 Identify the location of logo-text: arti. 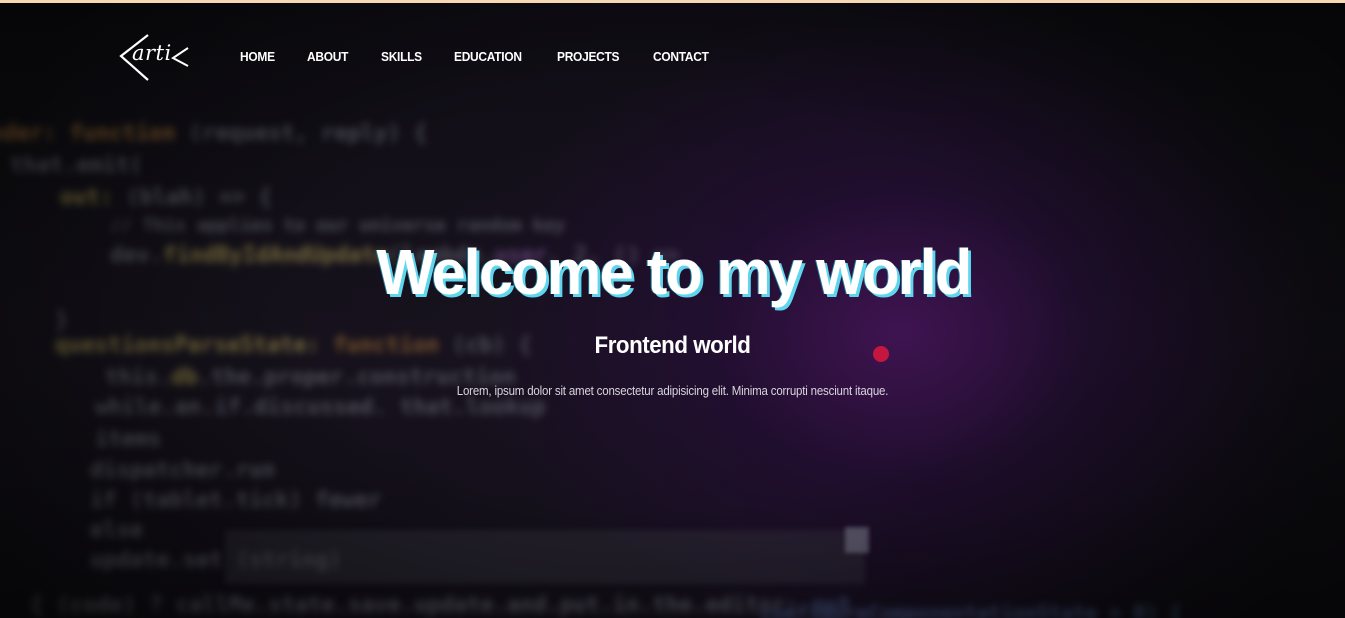
(152, 53).